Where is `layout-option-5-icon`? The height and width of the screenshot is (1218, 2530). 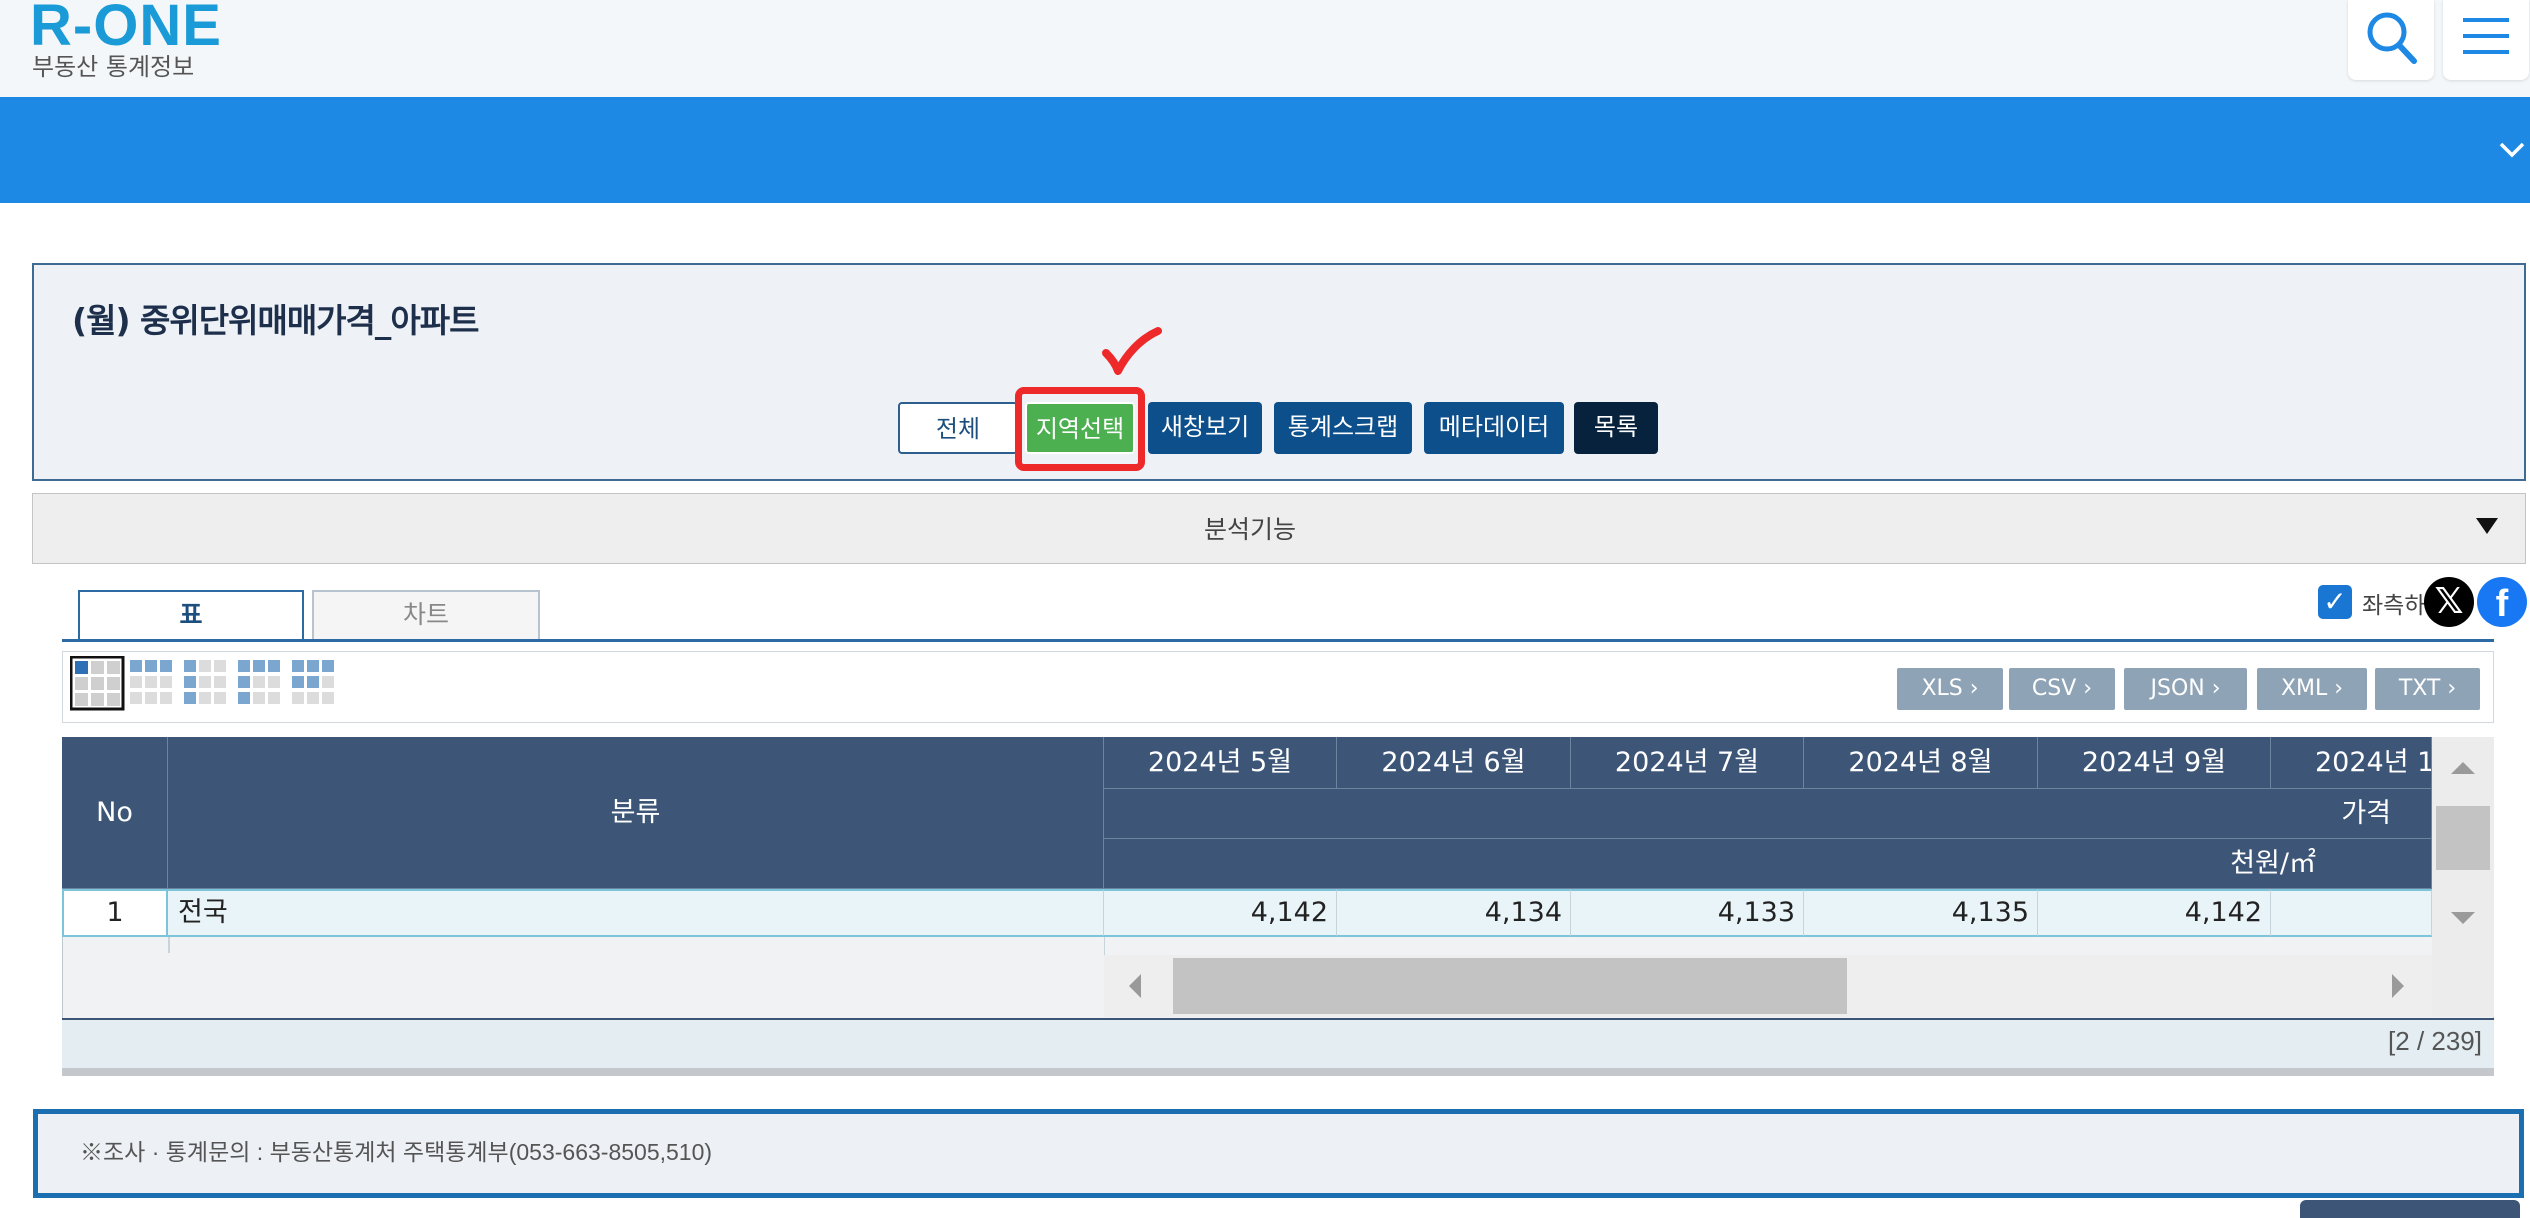
layout-option-5-icon is located at coordinates (313, 682).